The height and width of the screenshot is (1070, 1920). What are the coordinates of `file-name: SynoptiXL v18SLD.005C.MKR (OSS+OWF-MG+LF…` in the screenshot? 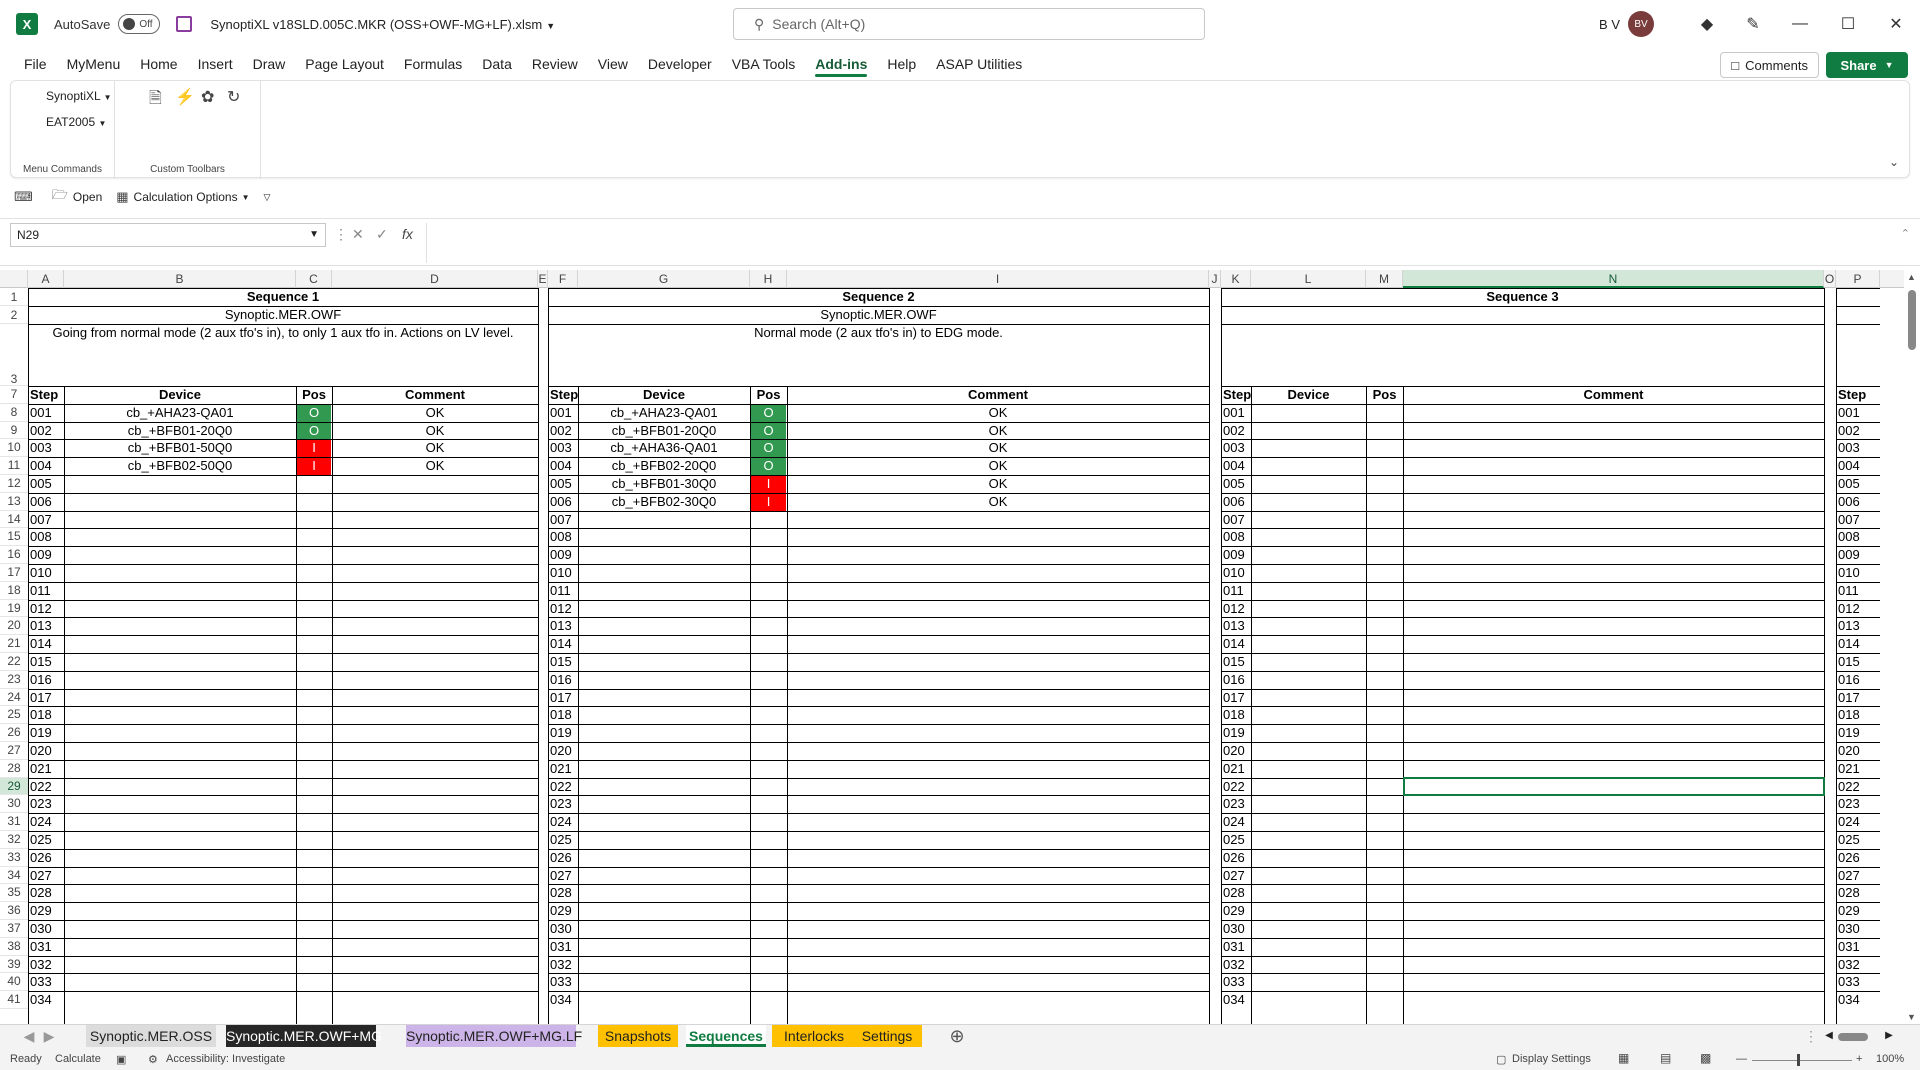 It's located at (382, 24).